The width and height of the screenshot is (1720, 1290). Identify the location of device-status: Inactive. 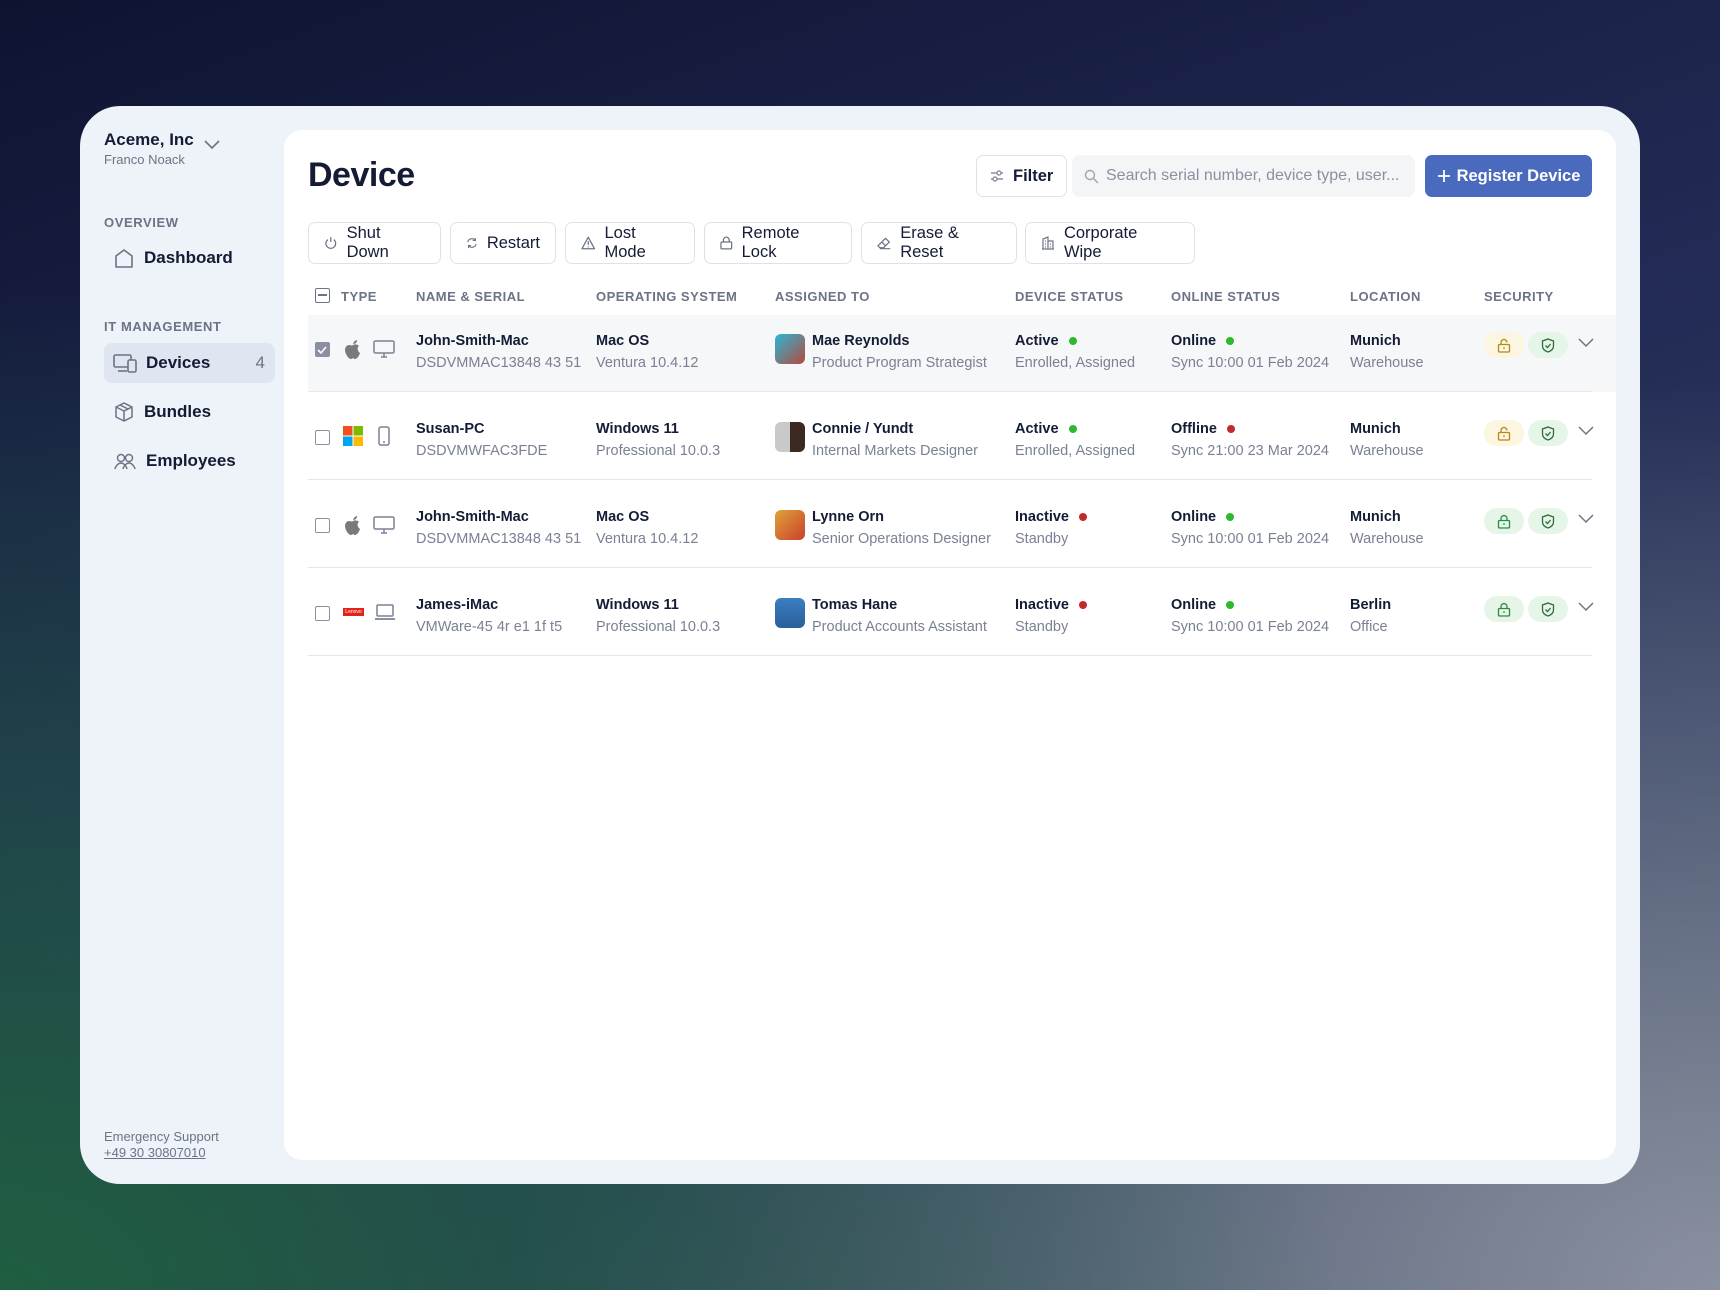
(1042, 605).